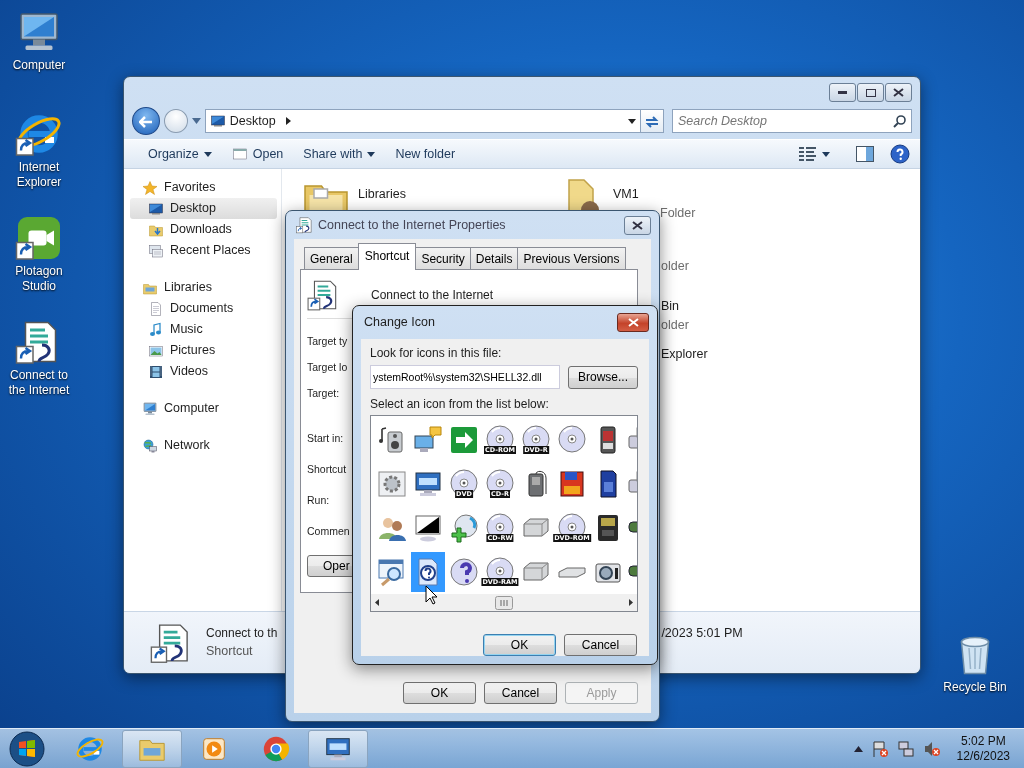 This screenshot has width=1024, height=768. Describe the element at coordinates (327, 469) in the screenshot. I see `field-label: Shortcut` at that location.